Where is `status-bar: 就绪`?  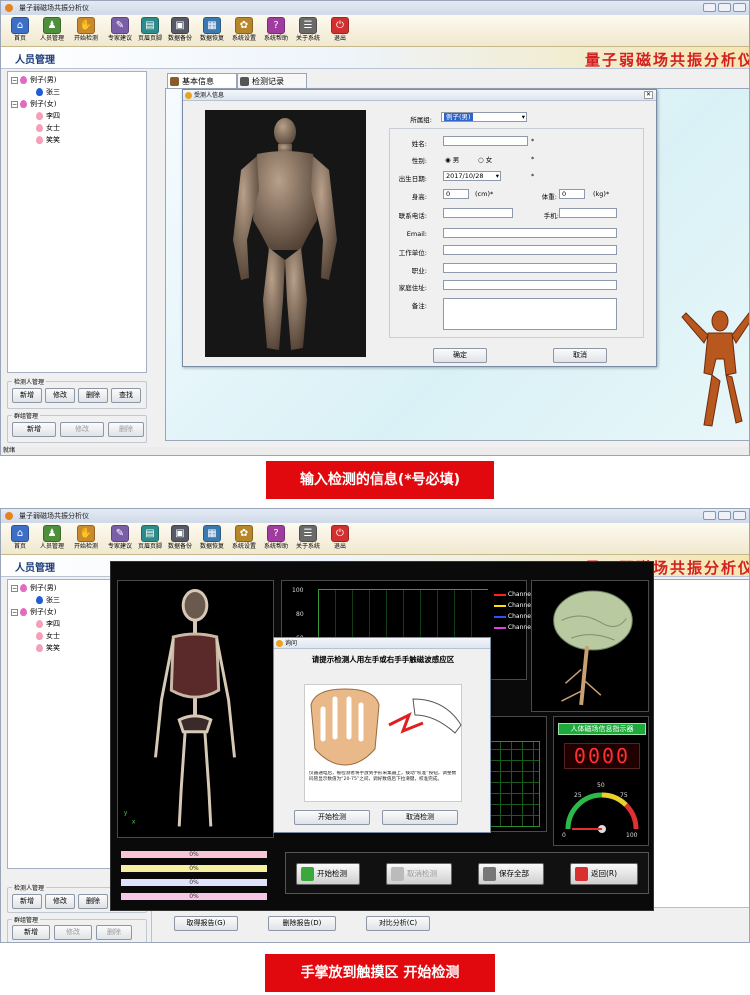 status-bar: 就绪 is located at coordinates (375, 451).